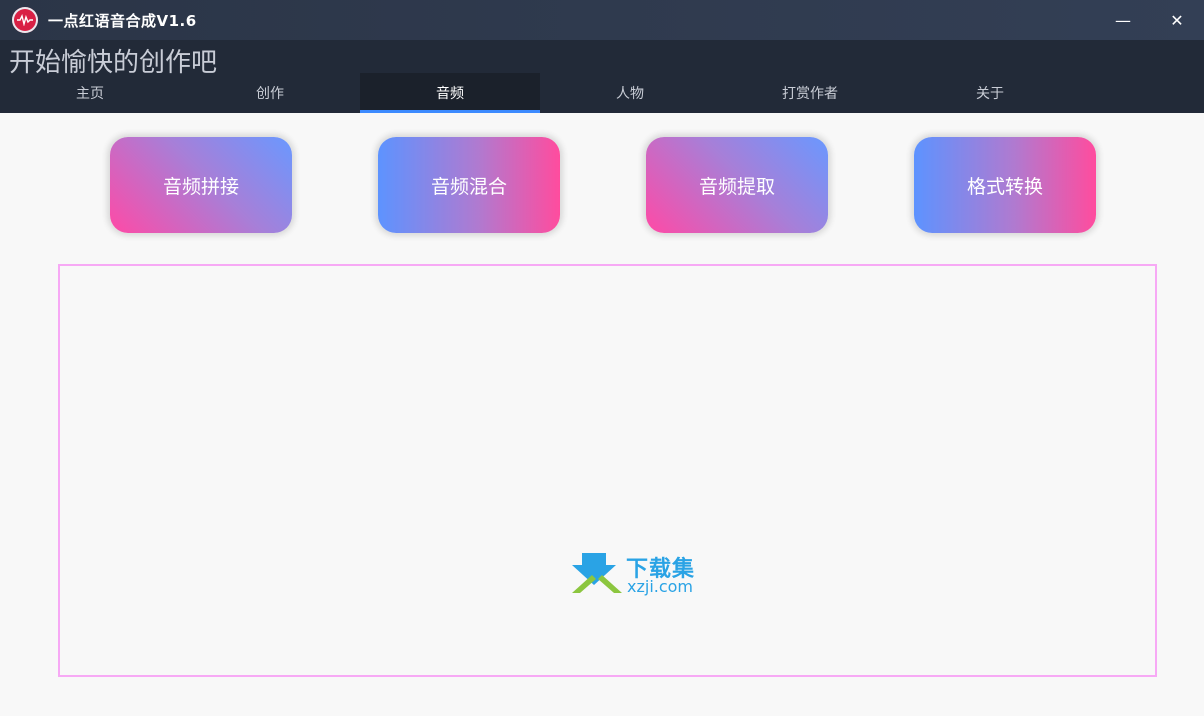 The width and height of the screenshot is (1204, 716). I want to click on tab-donate: 打赏作者, so click(810, 93).